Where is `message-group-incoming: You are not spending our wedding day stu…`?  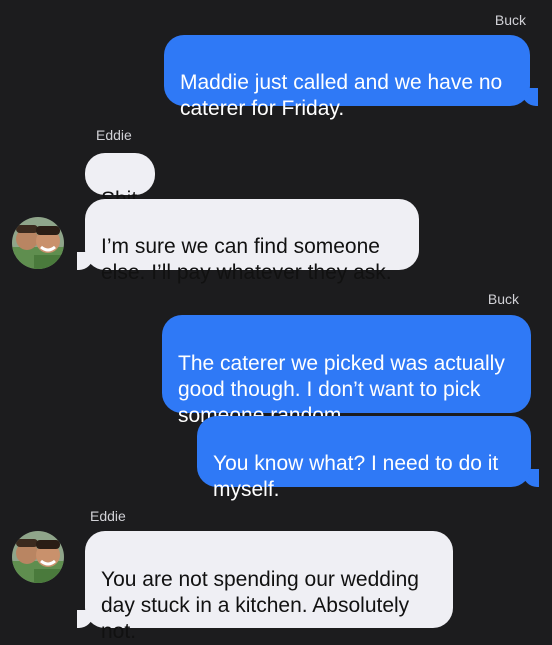 message-group-incoming: You are not spending our wedding day stu… is located at coordinates (265, 587).